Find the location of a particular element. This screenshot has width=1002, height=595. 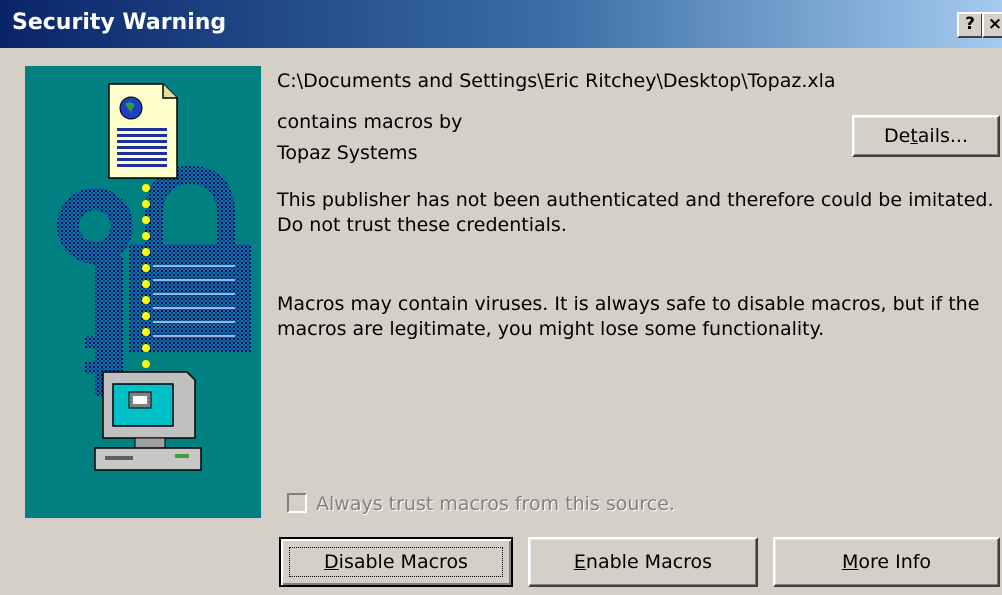

publisher-name: Topaz Systems is located at coordinates (347, 153).